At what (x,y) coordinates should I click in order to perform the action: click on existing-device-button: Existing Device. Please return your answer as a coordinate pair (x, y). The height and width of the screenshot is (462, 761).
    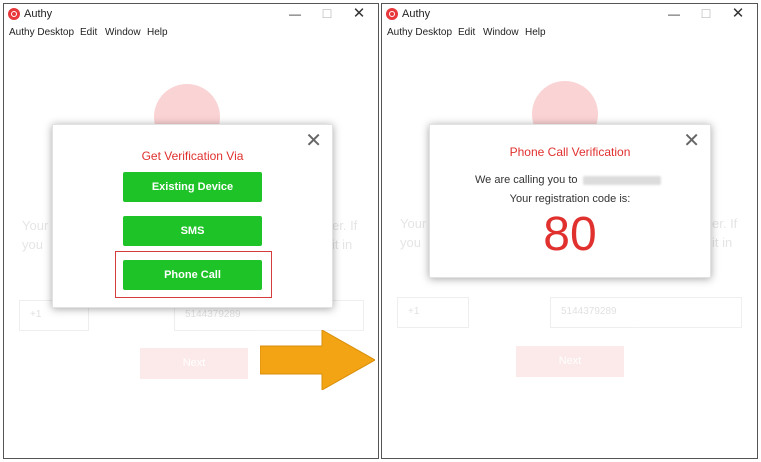
    Looking at the image, I should click on (192, 187).